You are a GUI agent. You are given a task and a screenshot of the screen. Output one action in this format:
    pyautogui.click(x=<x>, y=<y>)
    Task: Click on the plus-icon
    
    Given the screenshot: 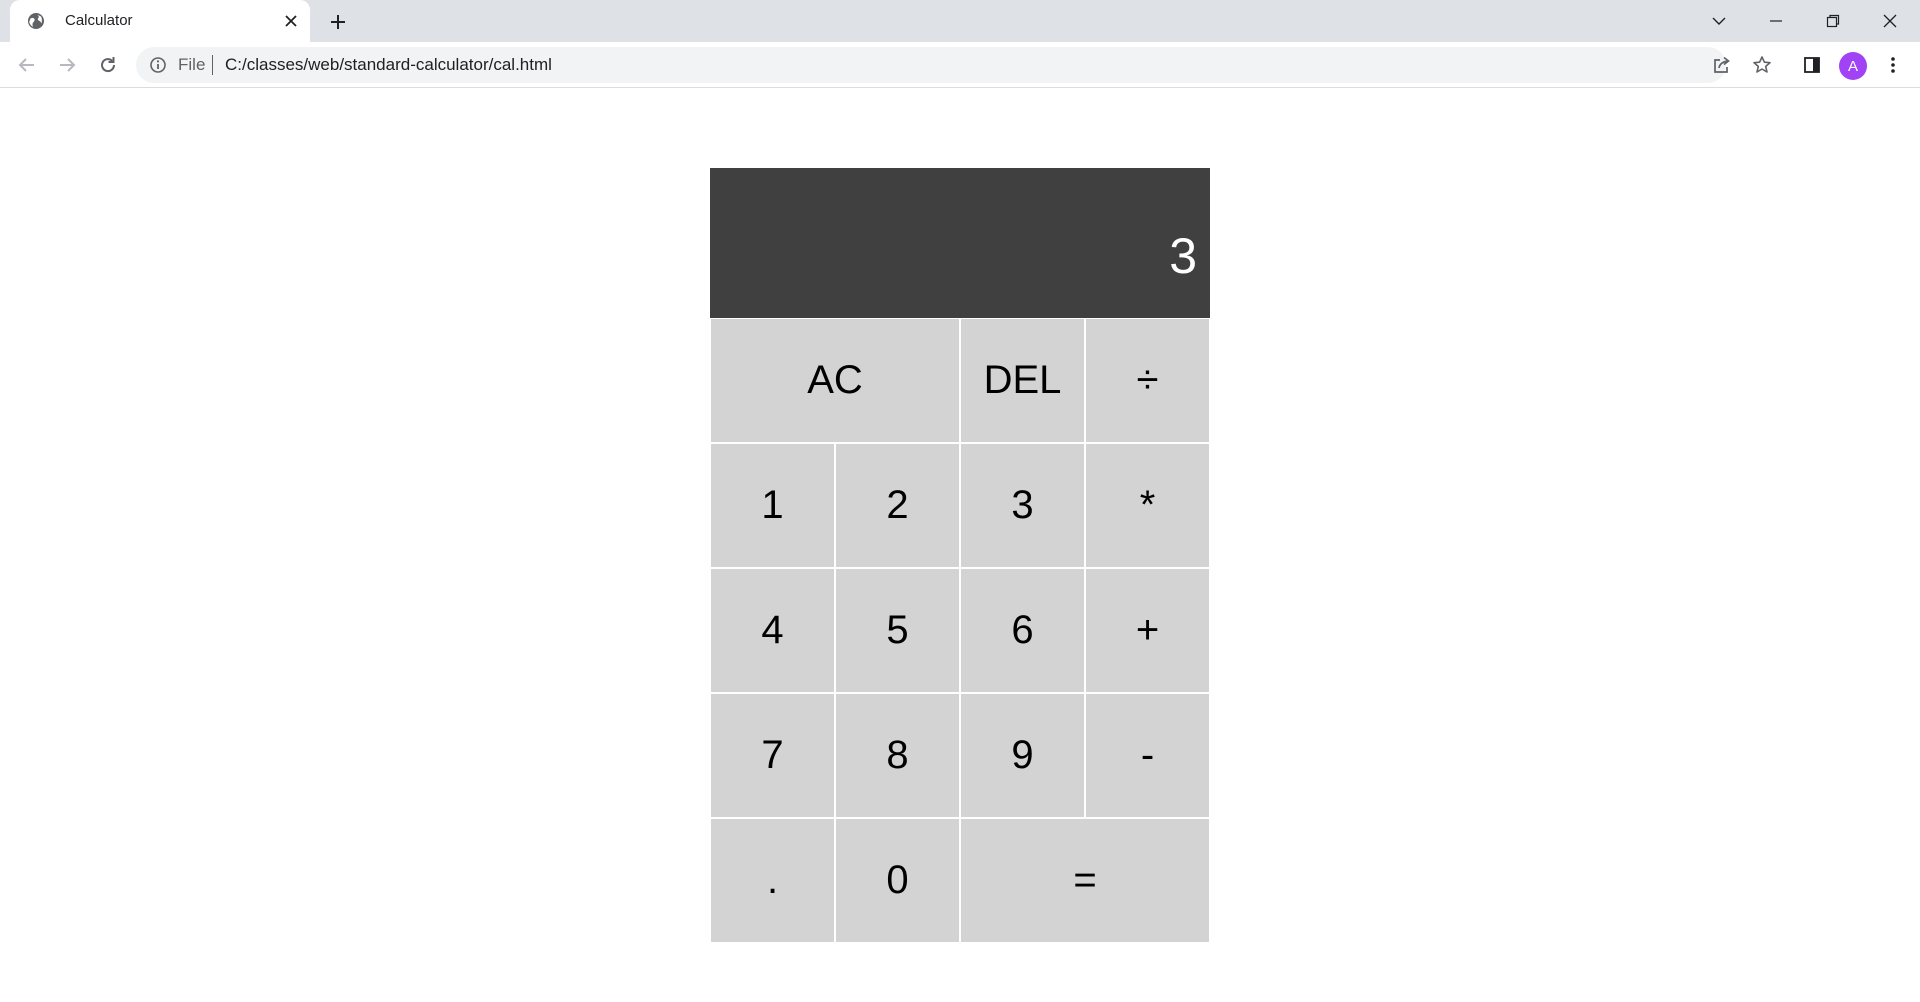 What is the action you would take?
    pyautogui.click(x=338, y=22)
    